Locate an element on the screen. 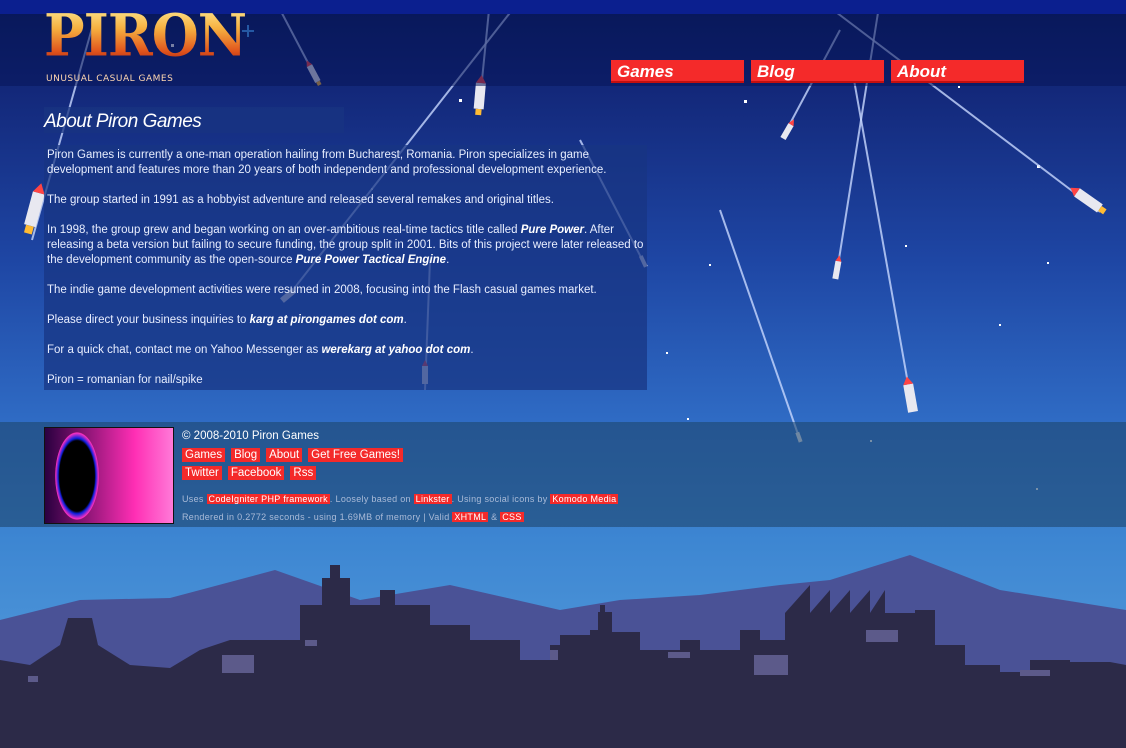 The image size is (1126, 748). main-nav: Games Blog About is located at coordinates (817, 71).